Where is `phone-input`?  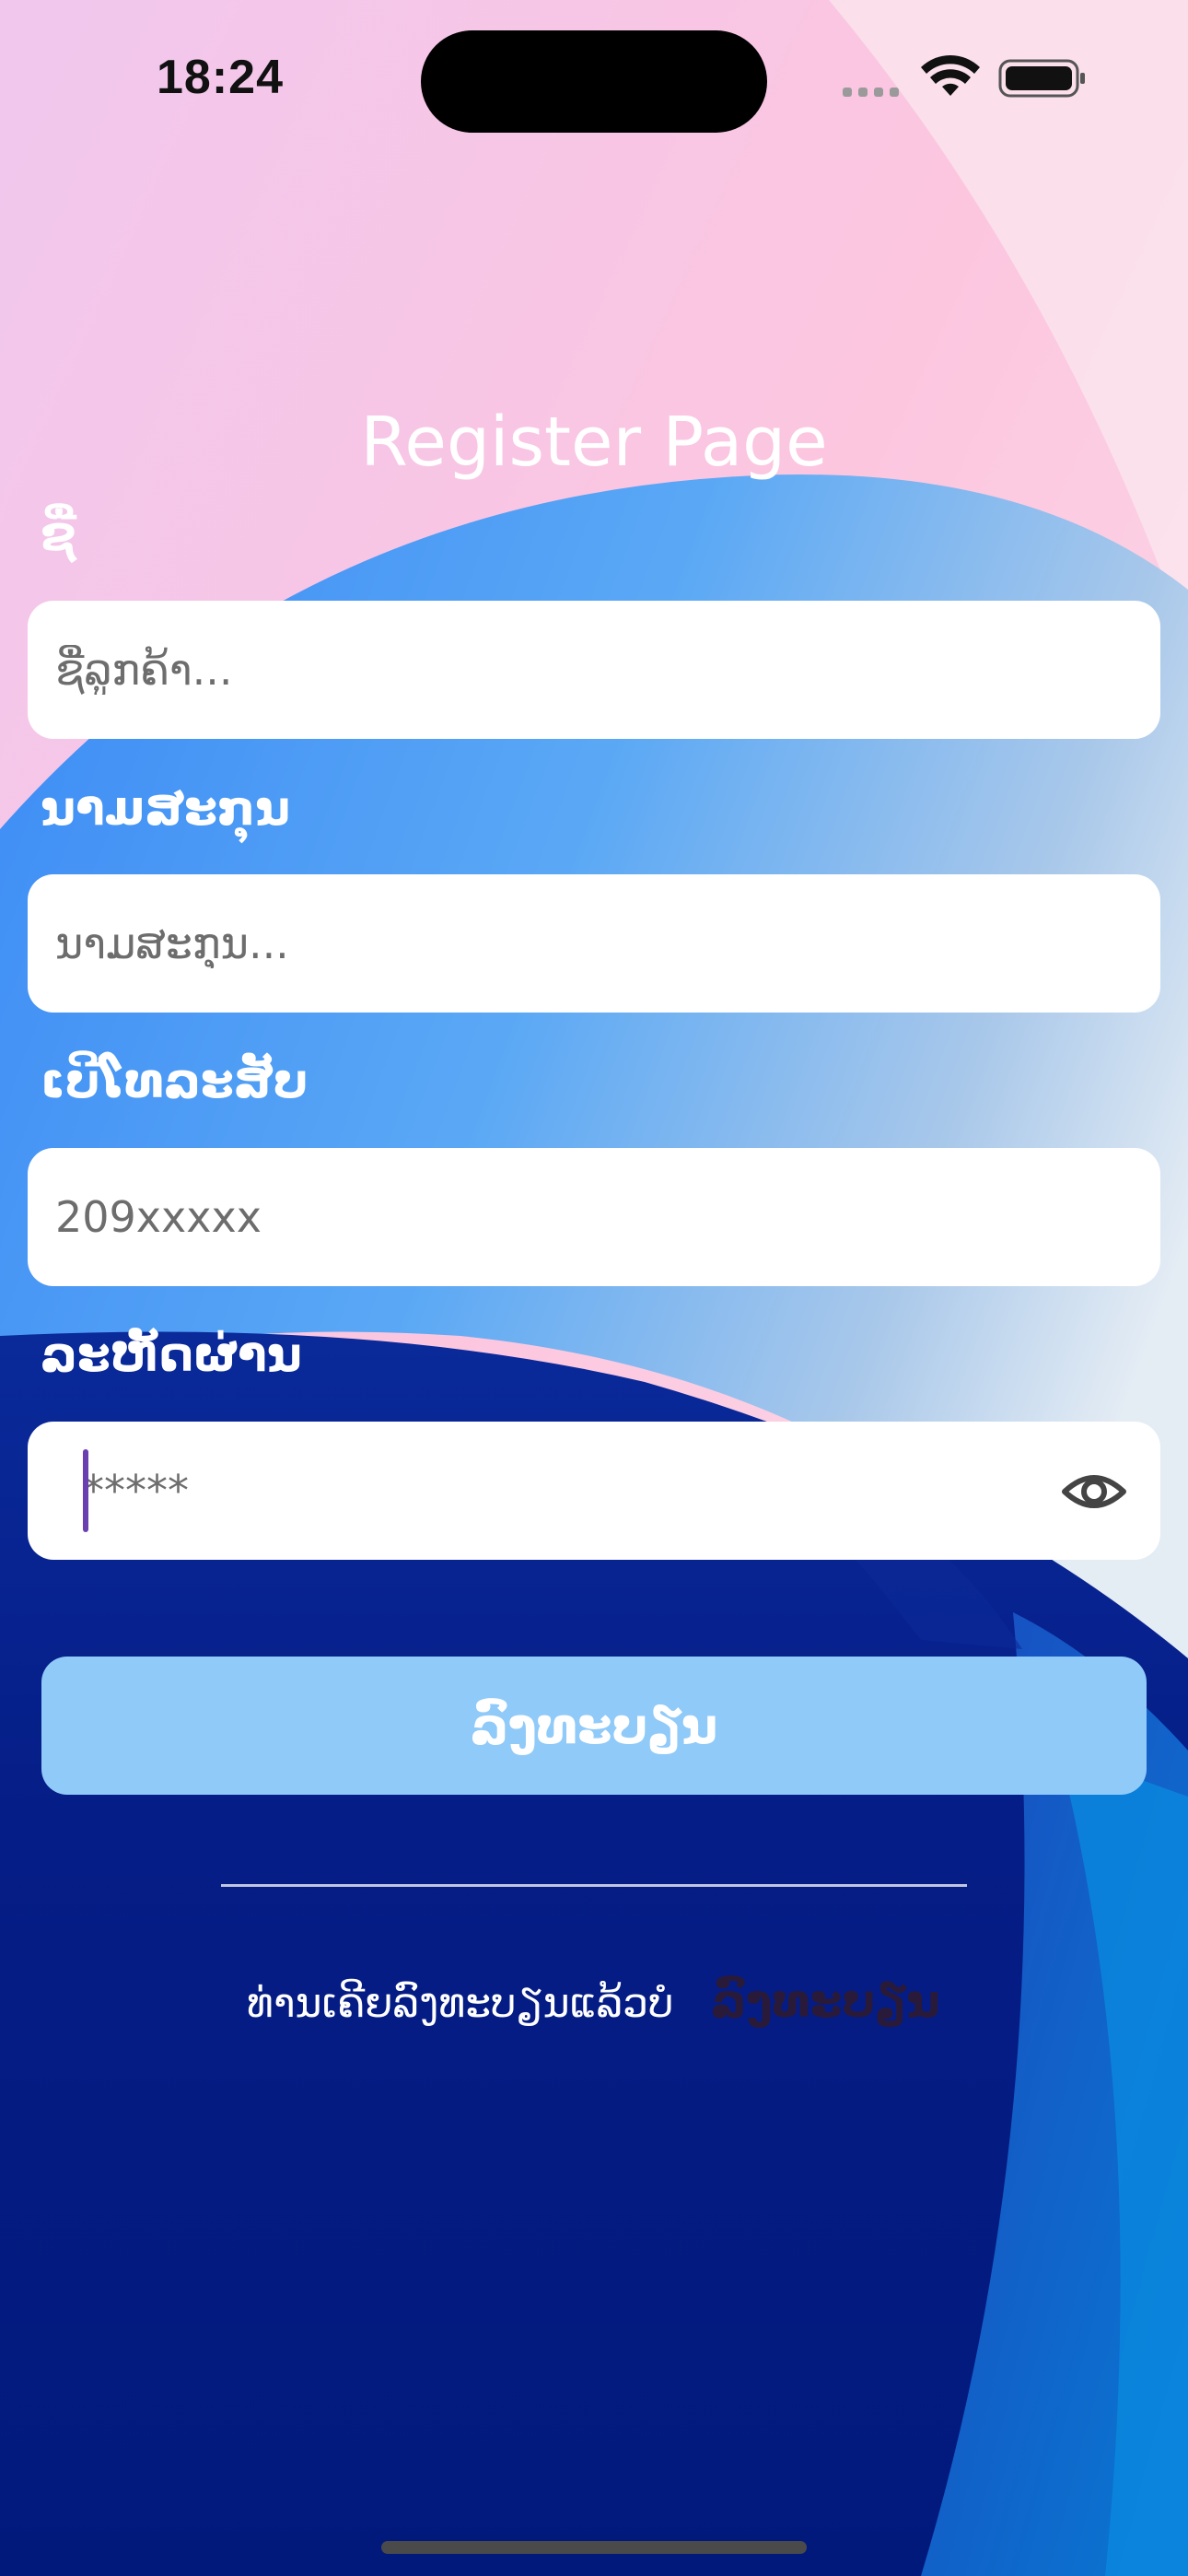 phone-input is located at coordinates (561, 1217).